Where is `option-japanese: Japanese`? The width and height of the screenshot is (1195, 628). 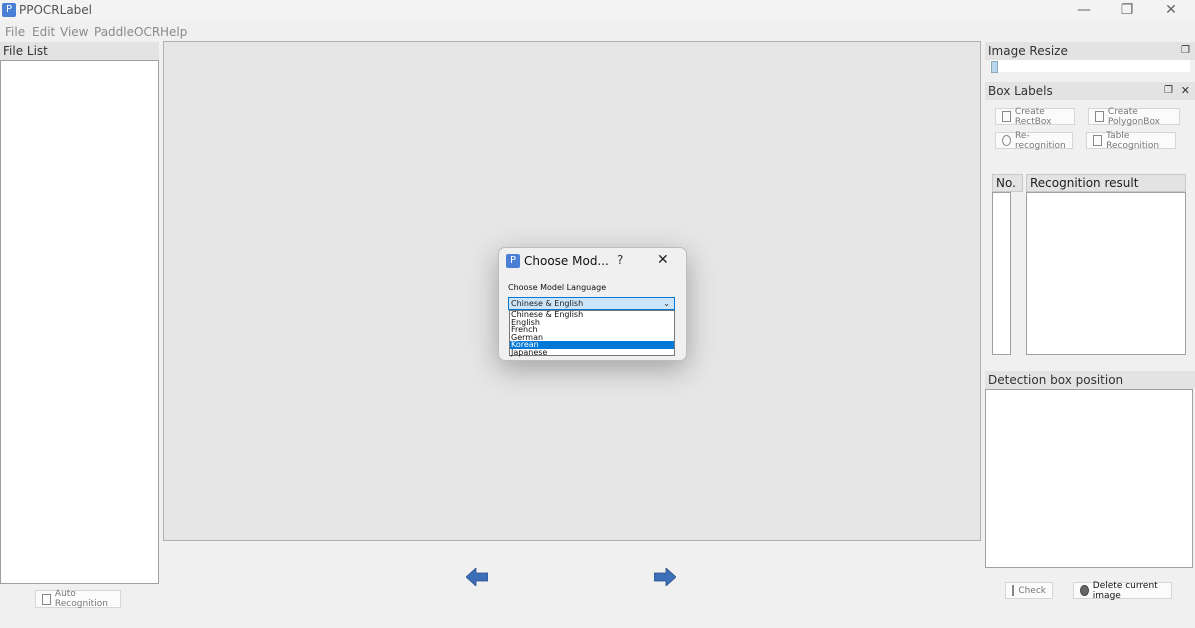
option-japanese: Japanese is located at coordinates (592, 352).